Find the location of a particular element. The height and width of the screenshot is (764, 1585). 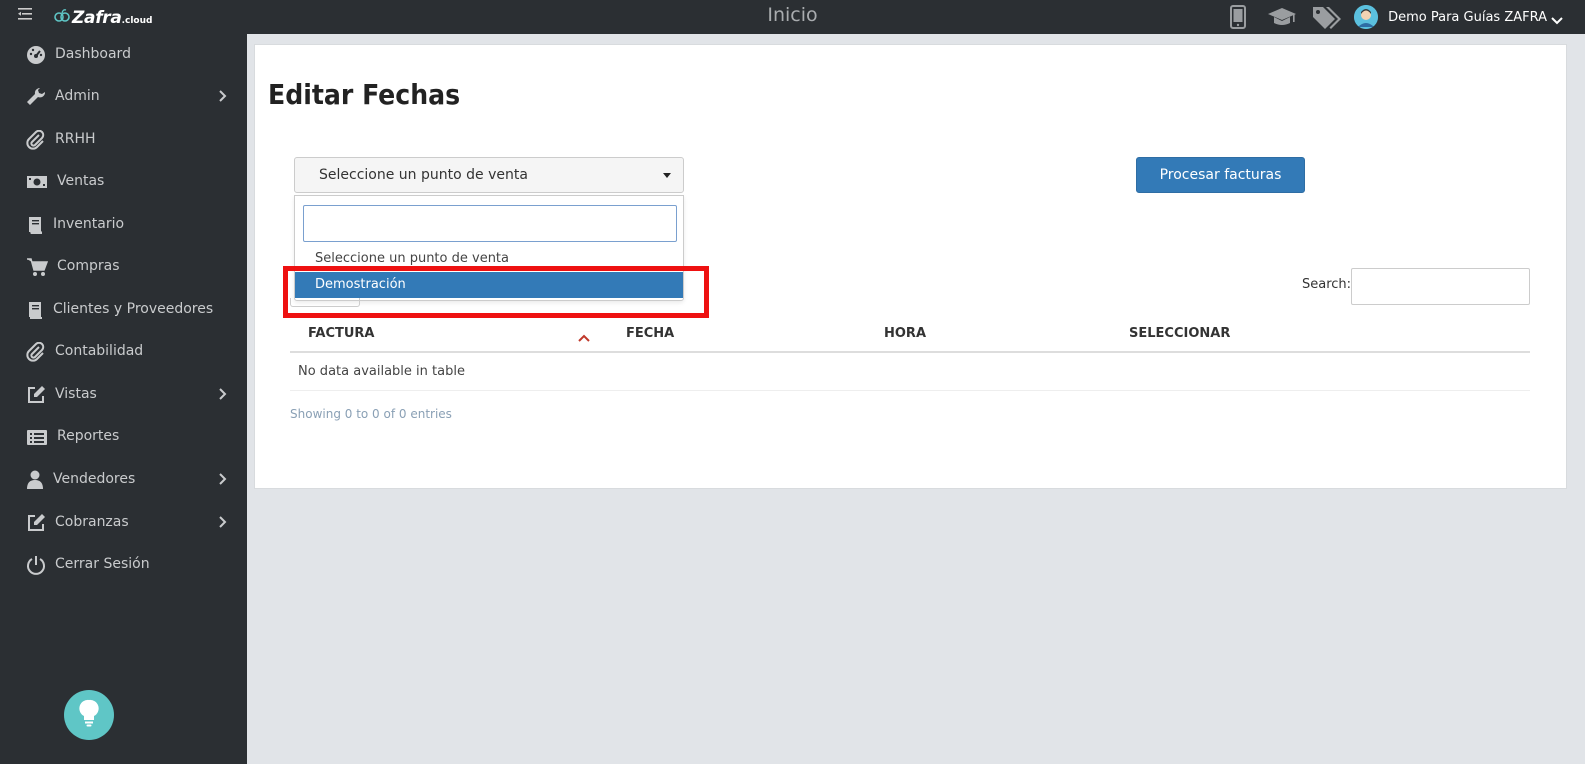

sidebar-item-label: Cerrar Sesión is located at coordinates (102, 564).